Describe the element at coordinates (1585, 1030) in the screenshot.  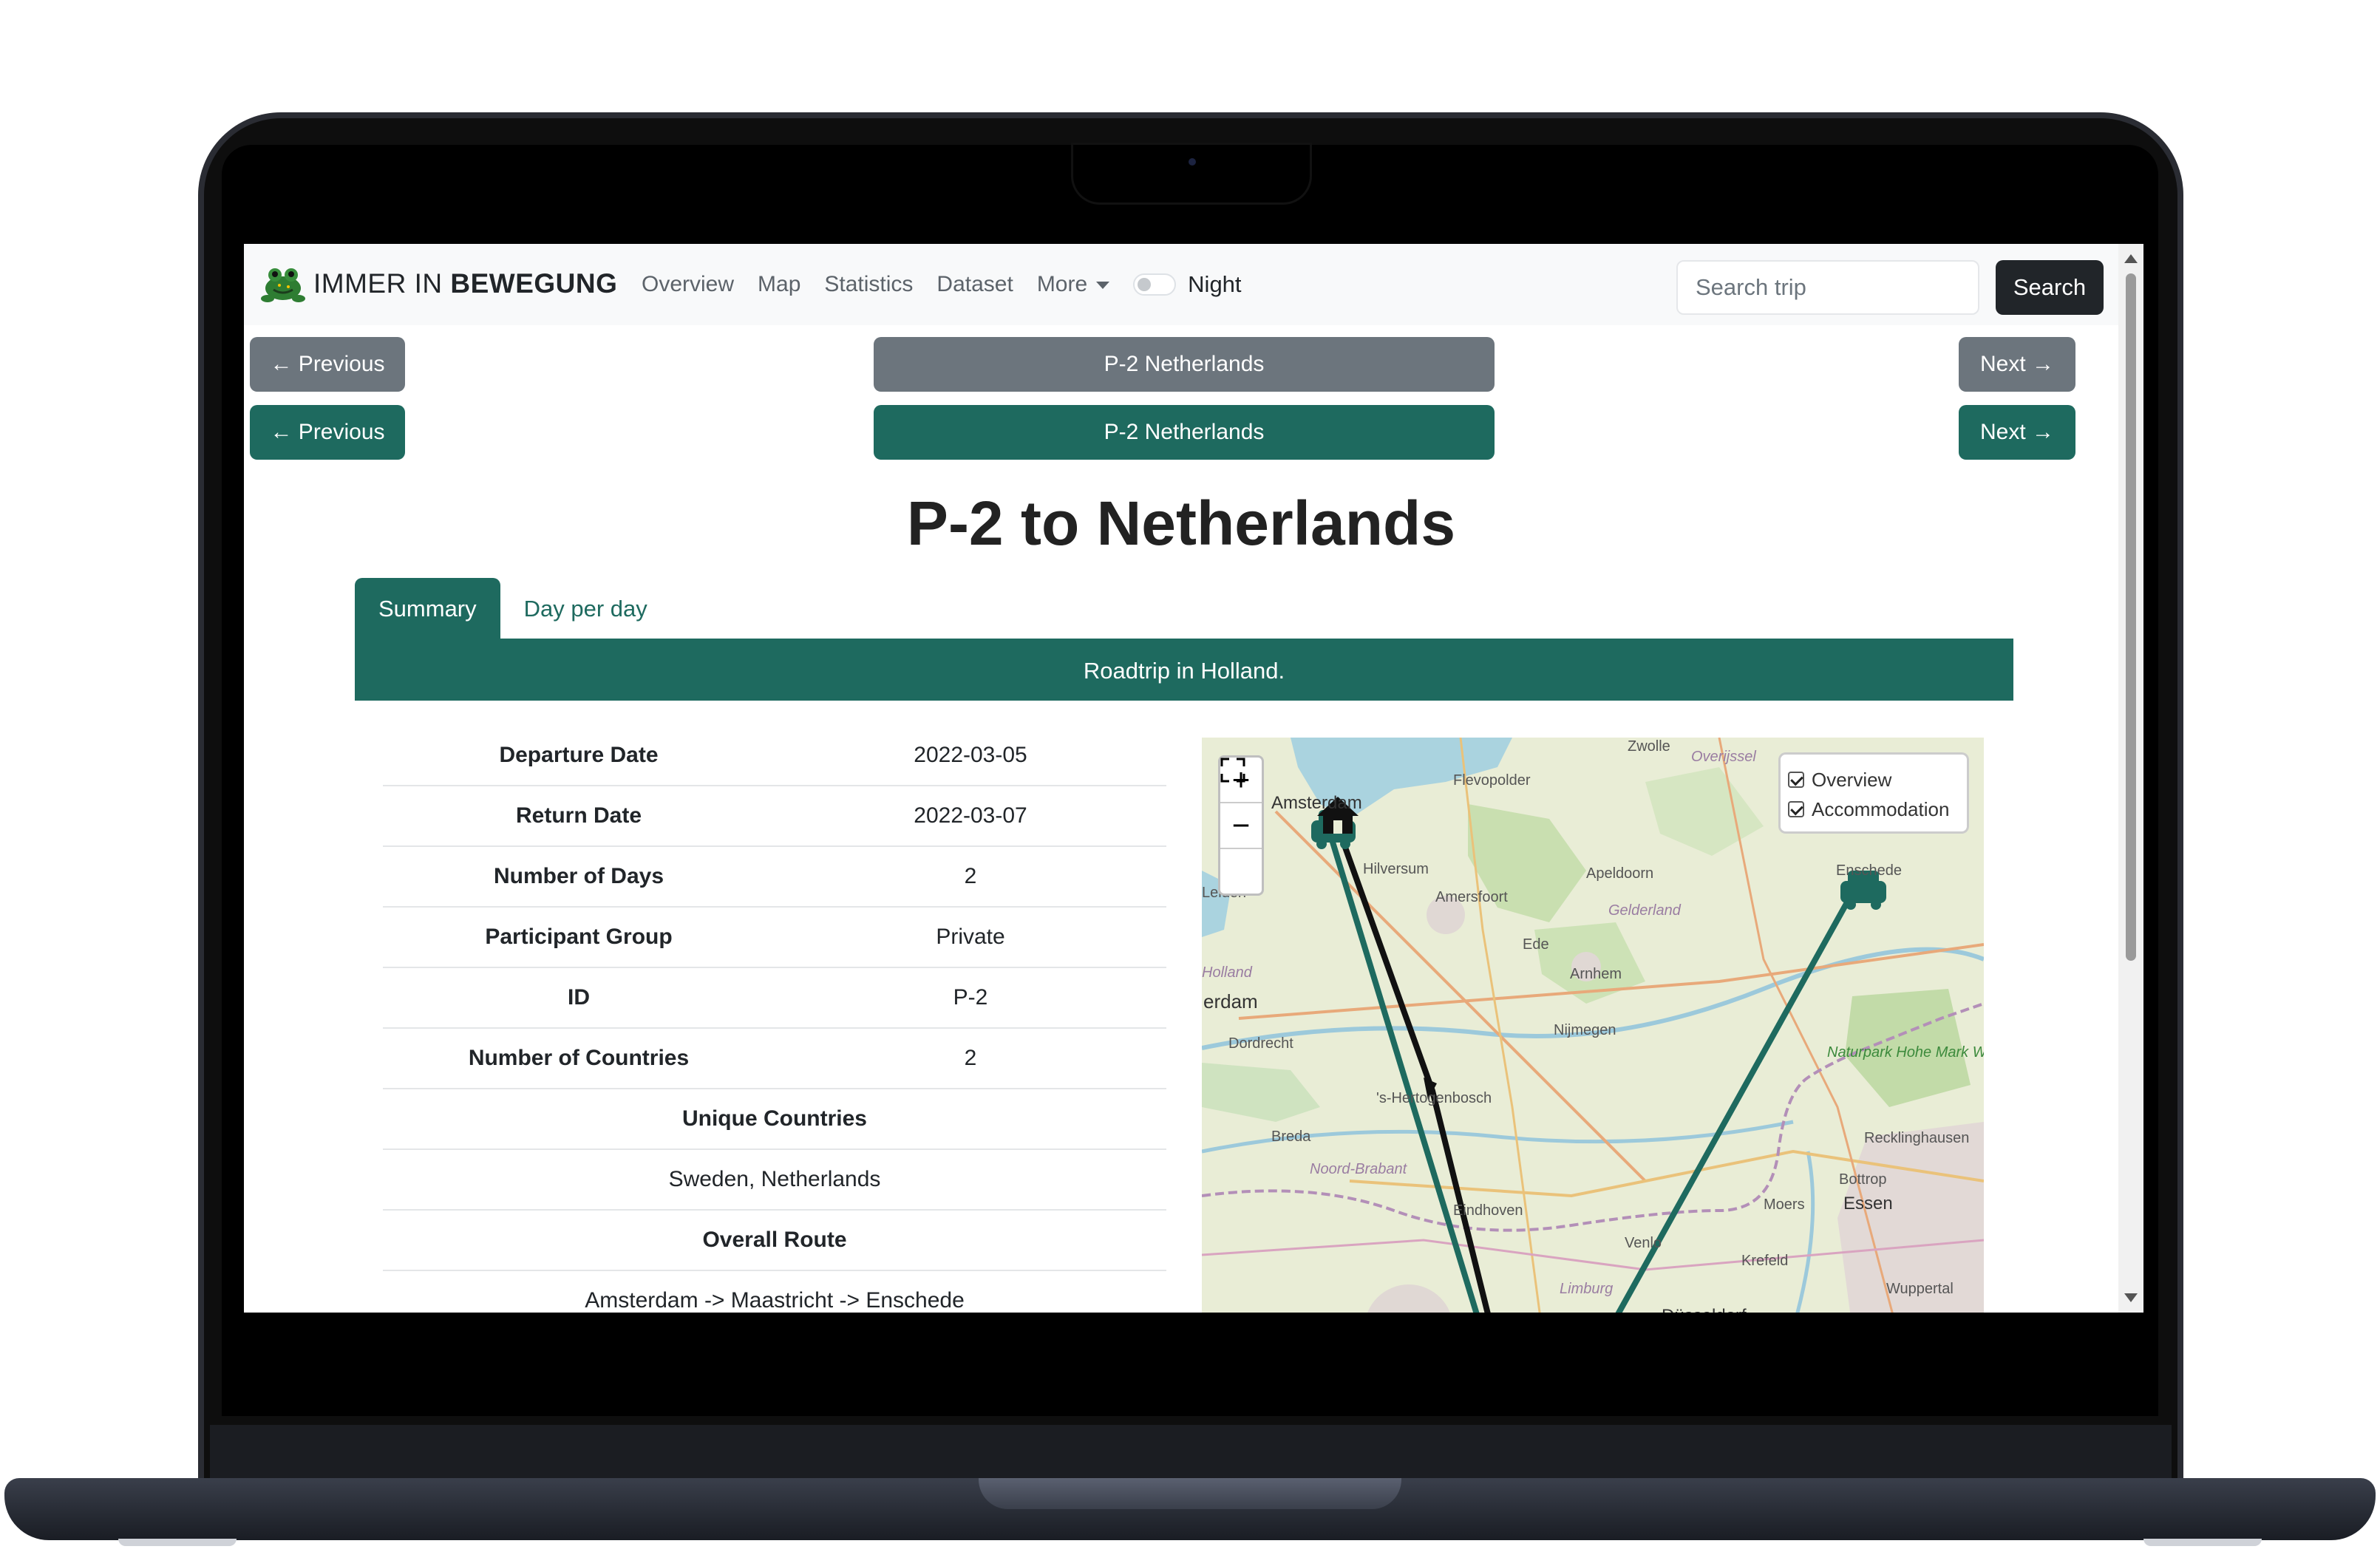
I see `map-label-nijmegen: Nijmegen` at that location.